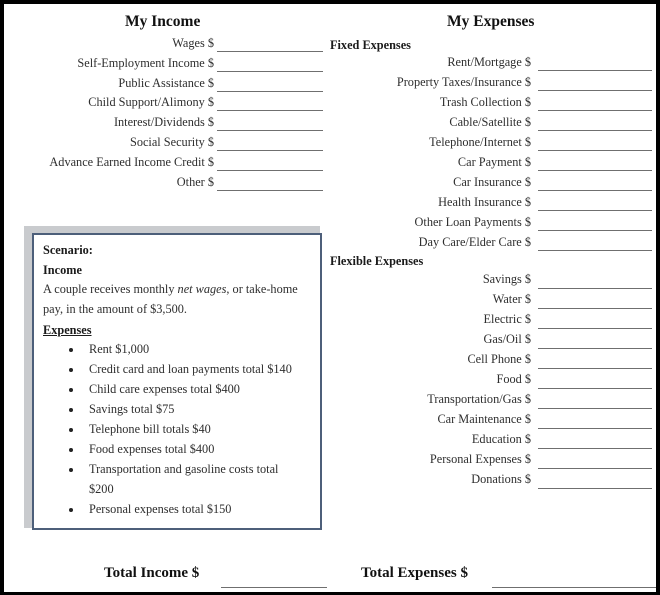 This screenshot has height=595, width=660. I want to click on flexible-expense-item-label: Savings $, so click(506, 279).